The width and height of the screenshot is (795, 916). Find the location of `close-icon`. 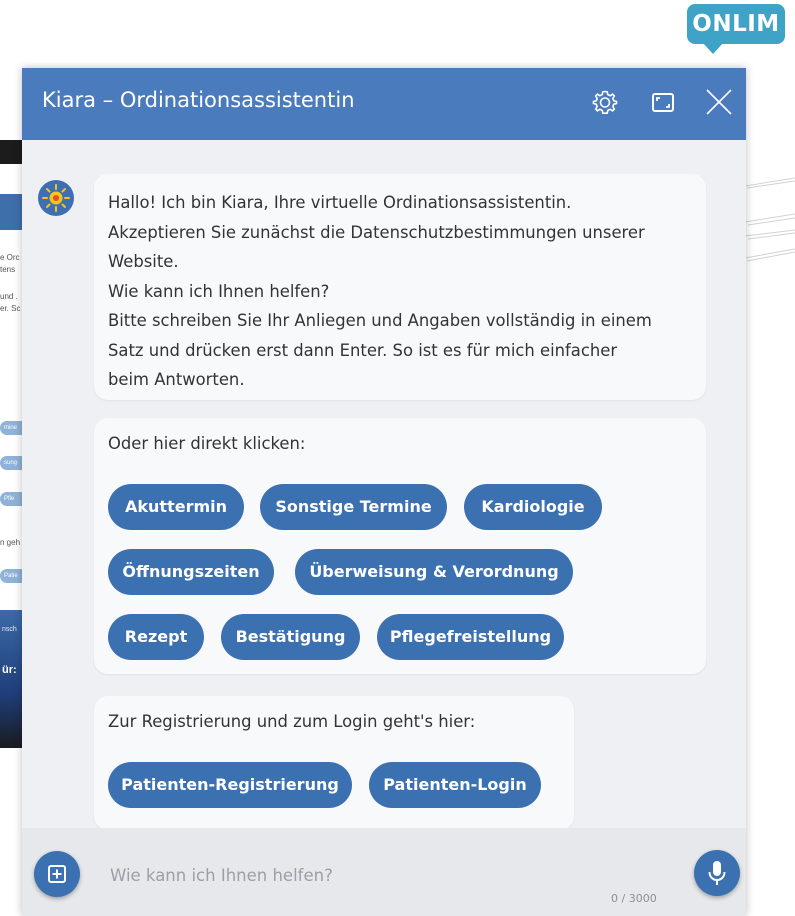

close-icon is located at coordinates (719, 102).